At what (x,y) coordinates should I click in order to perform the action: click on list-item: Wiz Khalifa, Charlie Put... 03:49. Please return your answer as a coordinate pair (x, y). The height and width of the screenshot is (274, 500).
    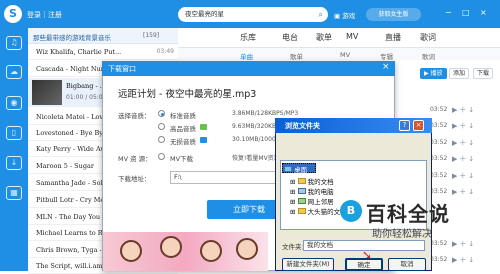
    Looking at the image, I should click on (103, 52).